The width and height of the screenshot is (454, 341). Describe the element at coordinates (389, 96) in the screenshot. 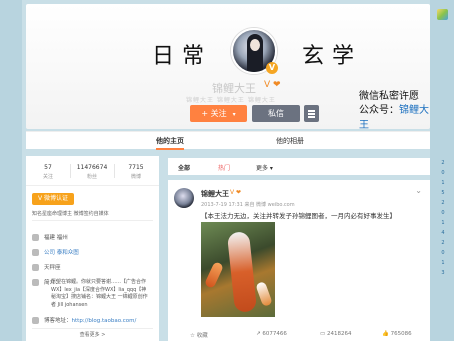

I see `wish-note: 微信私密许愿` at that location.